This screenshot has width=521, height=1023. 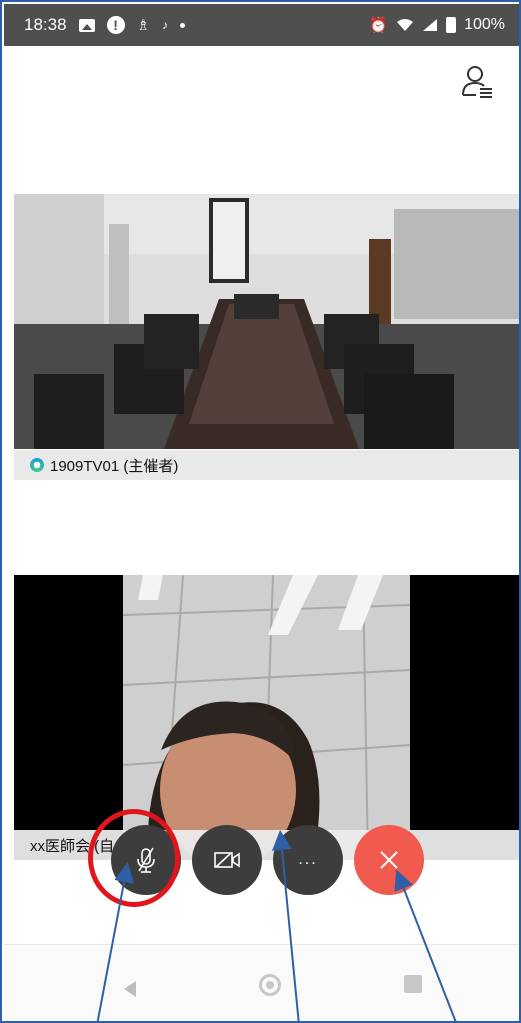 I want to click on video-toggle-button, so click(x=227, y=860).